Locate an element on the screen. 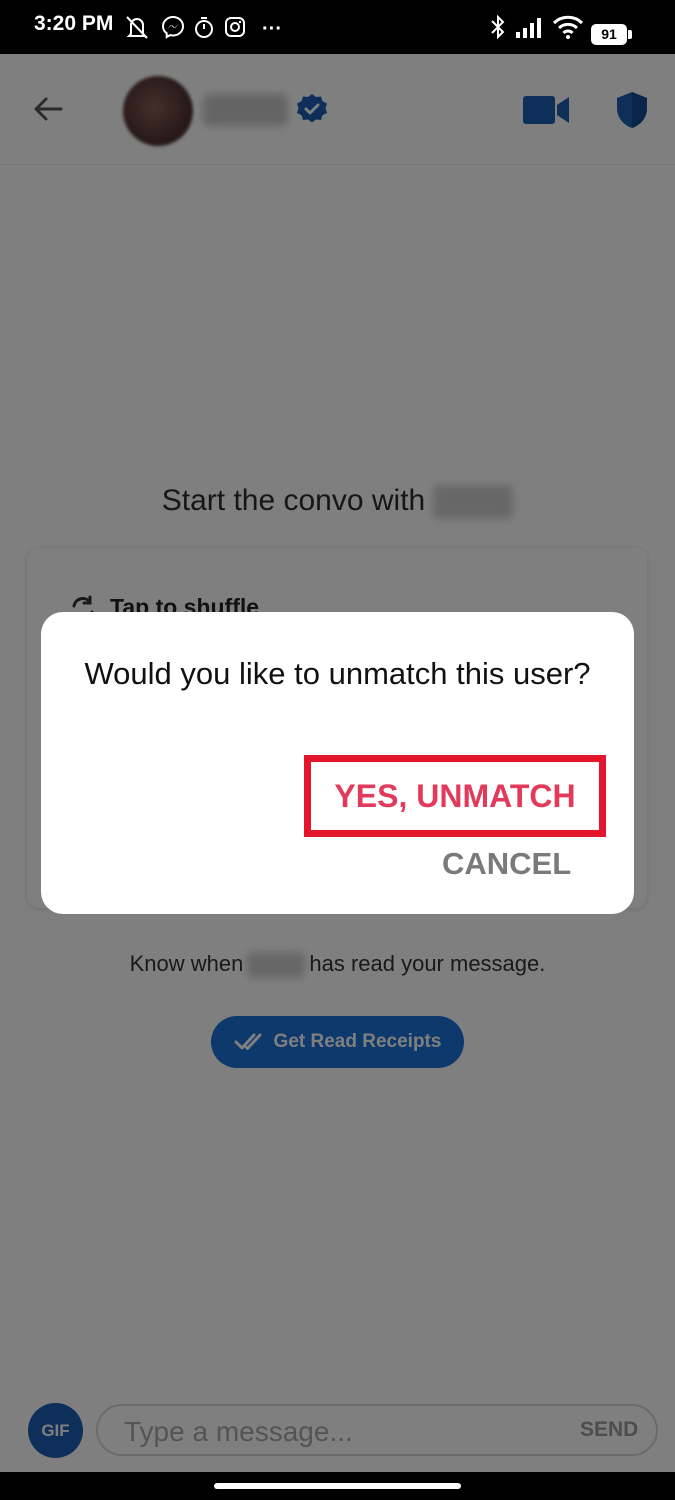 The width and height of the screenshot is (675, 1500). signal-icon is located at coordinates (528, 28).